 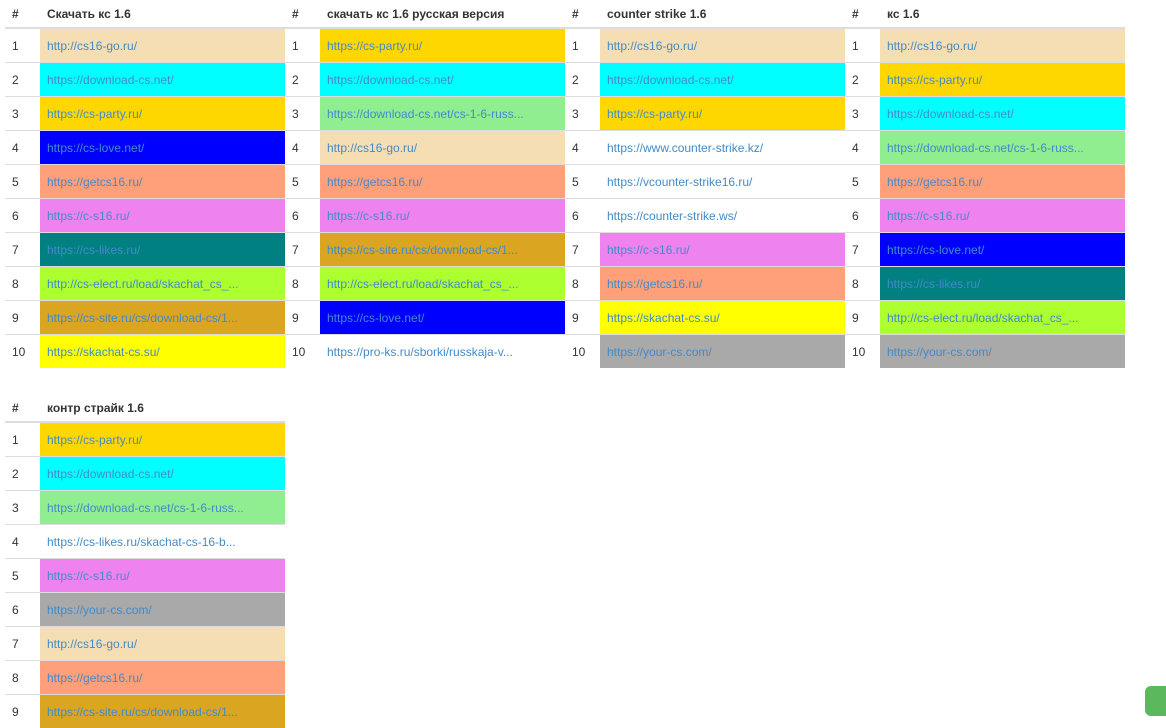 What do you see at coordinates (1155, 701) in the screenshot?
I see `chat-widget-button` at bounding box center [1155, 701].